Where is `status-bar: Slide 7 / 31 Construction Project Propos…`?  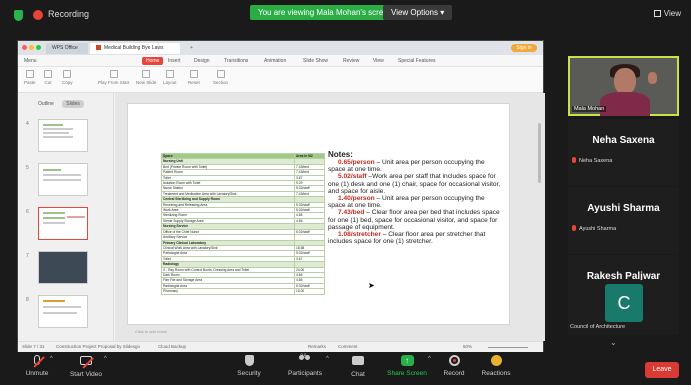
status-bar: Slide 7 / 31 Construction Project Propos… is located at coordinates (280, 346).